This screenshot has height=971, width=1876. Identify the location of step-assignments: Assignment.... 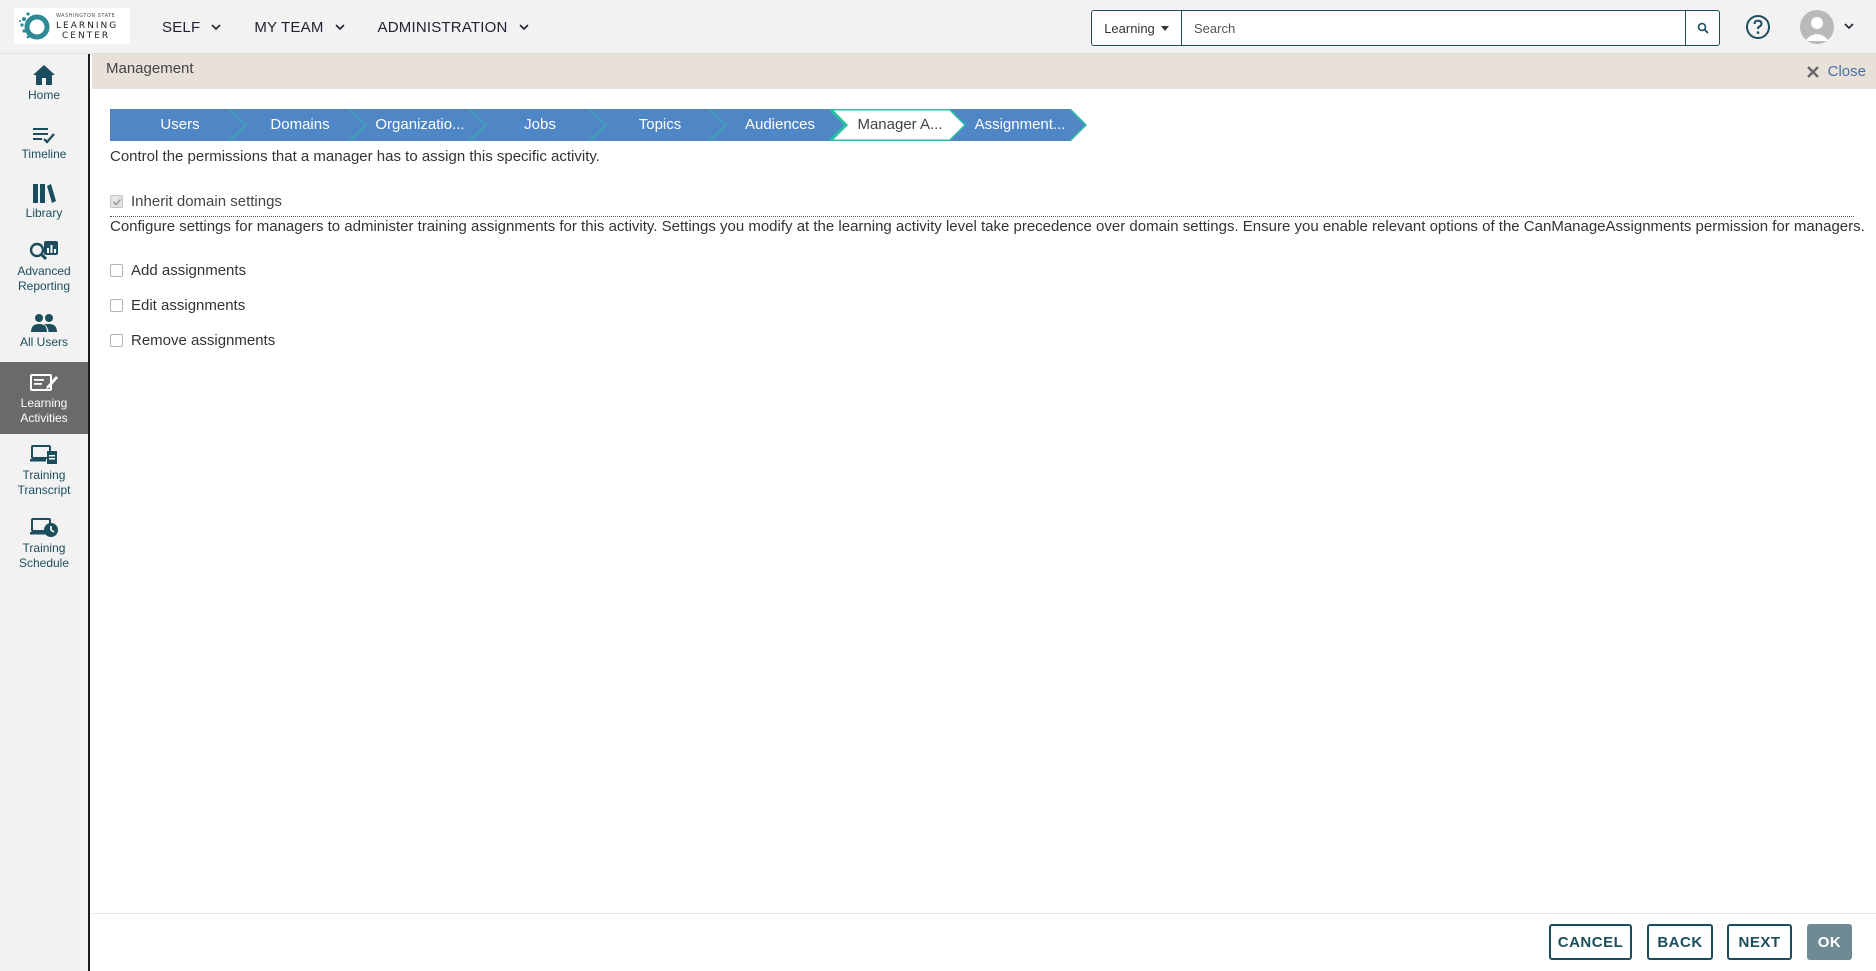
(1019, 125).